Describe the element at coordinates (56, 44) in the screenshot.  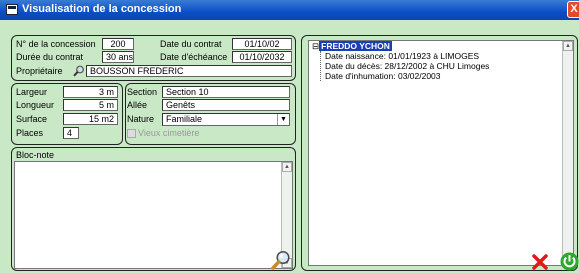
I see `numero-label: N° de la concession` at that location.